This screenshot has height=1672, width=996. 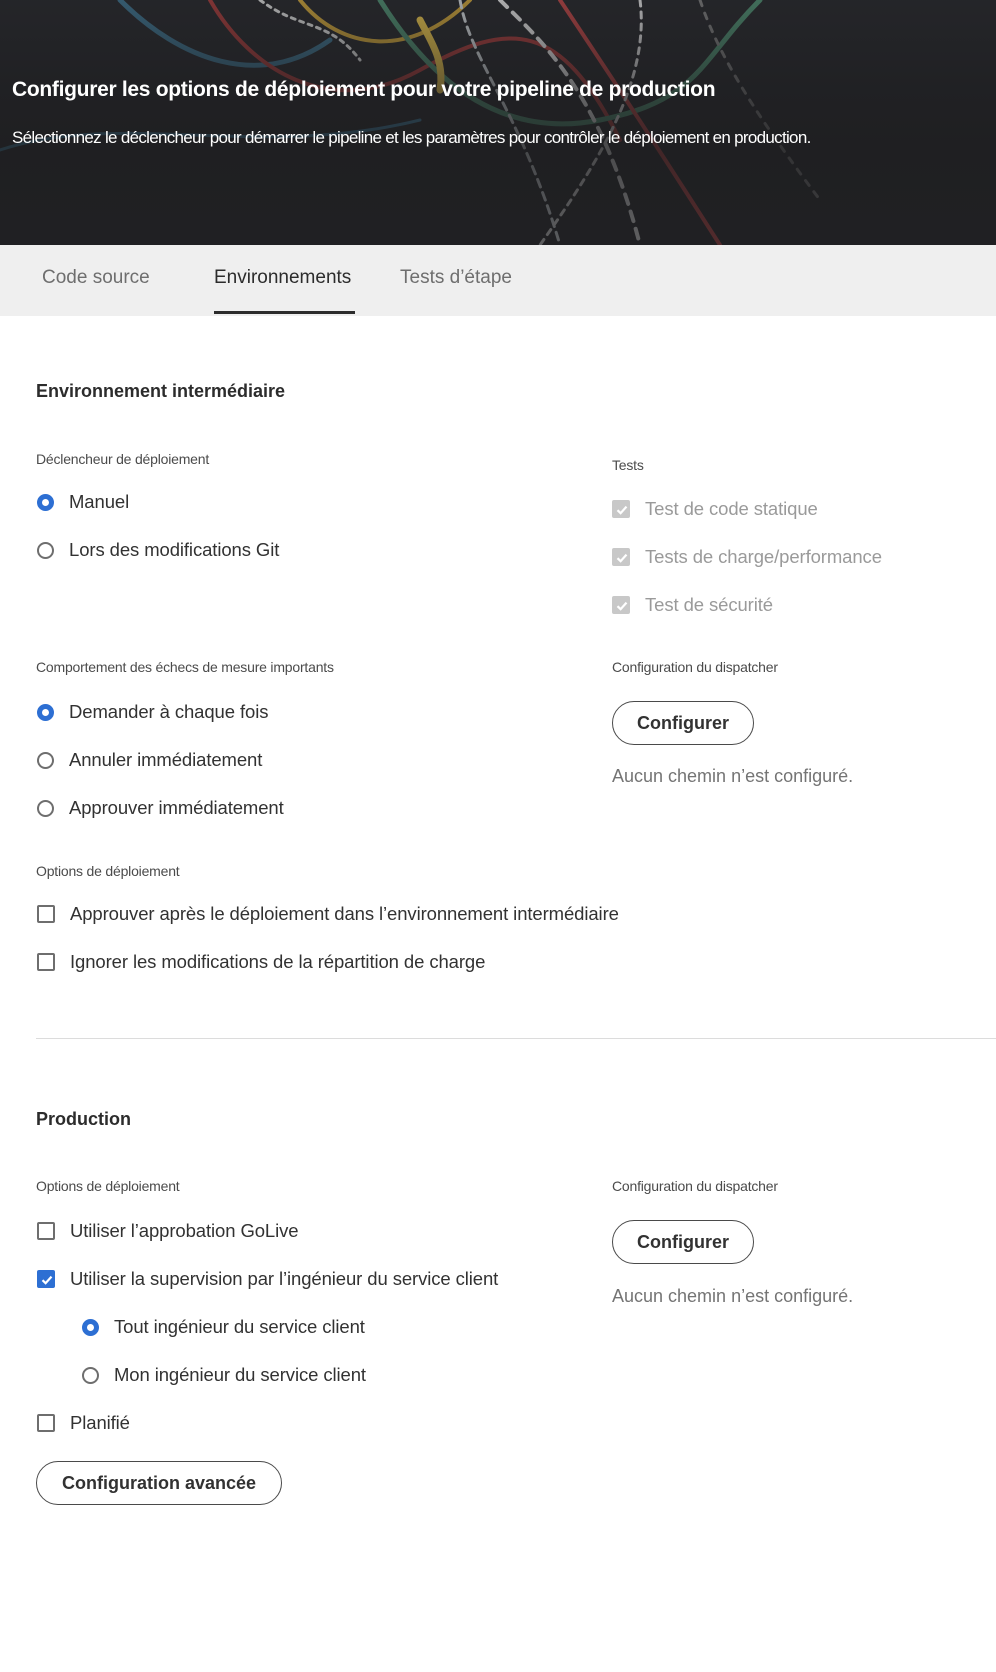 I want to click on trigger-manual-option: Manuel, so click(x=83, y=502).